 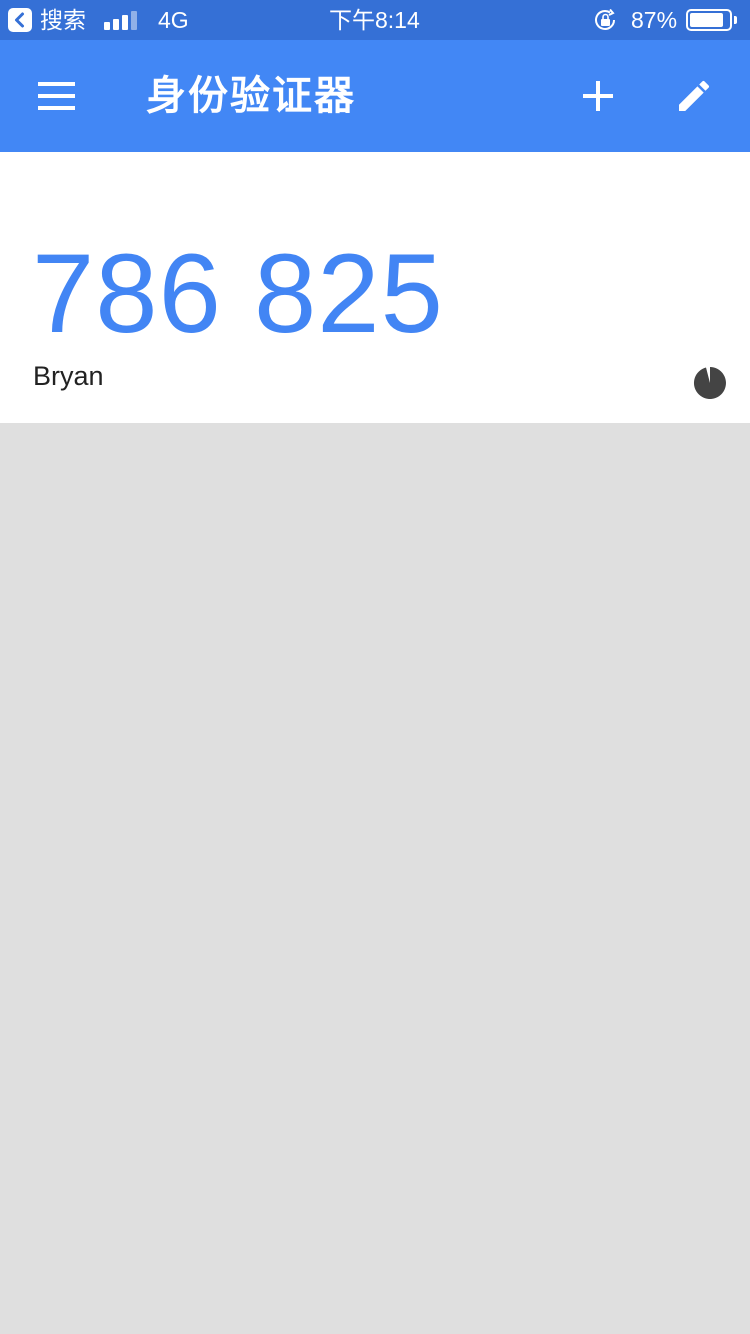 I want to click on otp-code: 786 825, so click(x=238, y=294).